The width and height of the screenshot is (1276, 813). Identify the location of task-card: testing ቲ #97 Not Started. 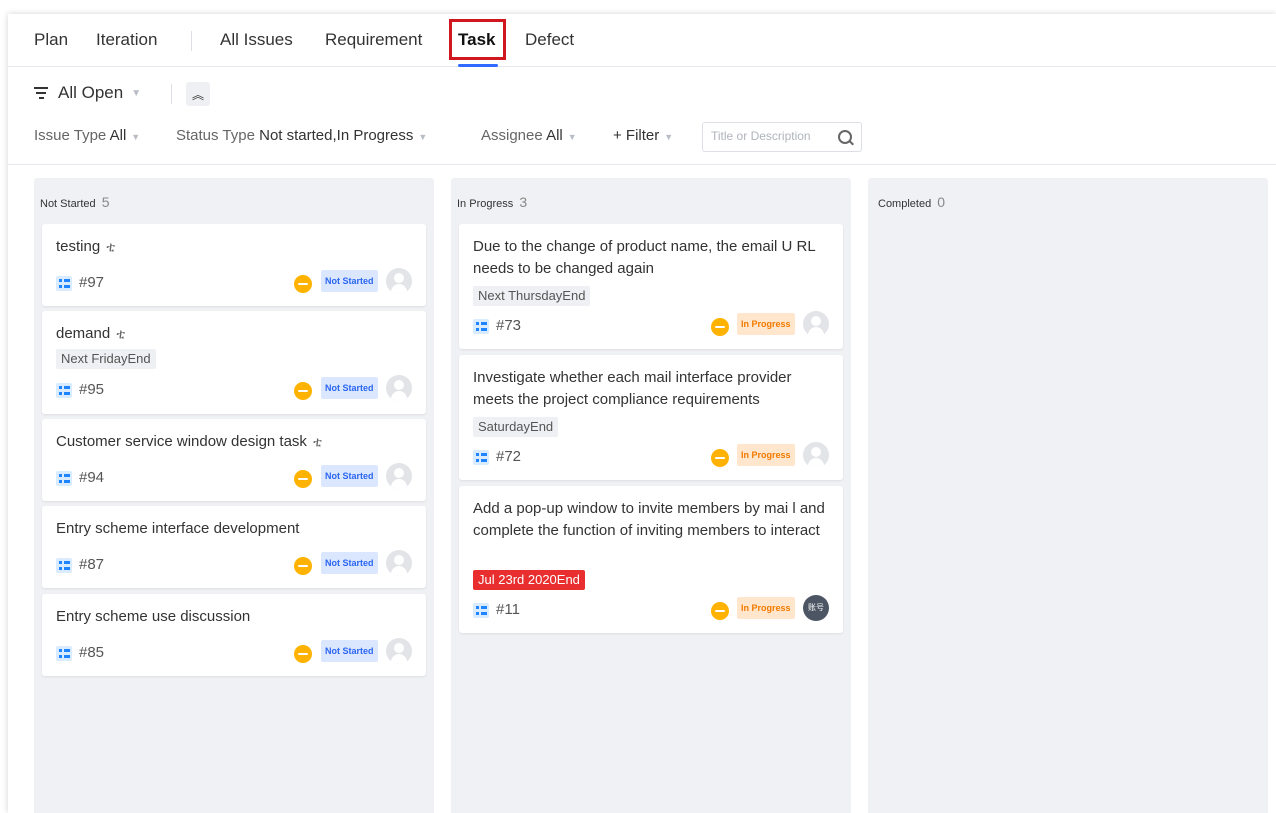
(234, 265).